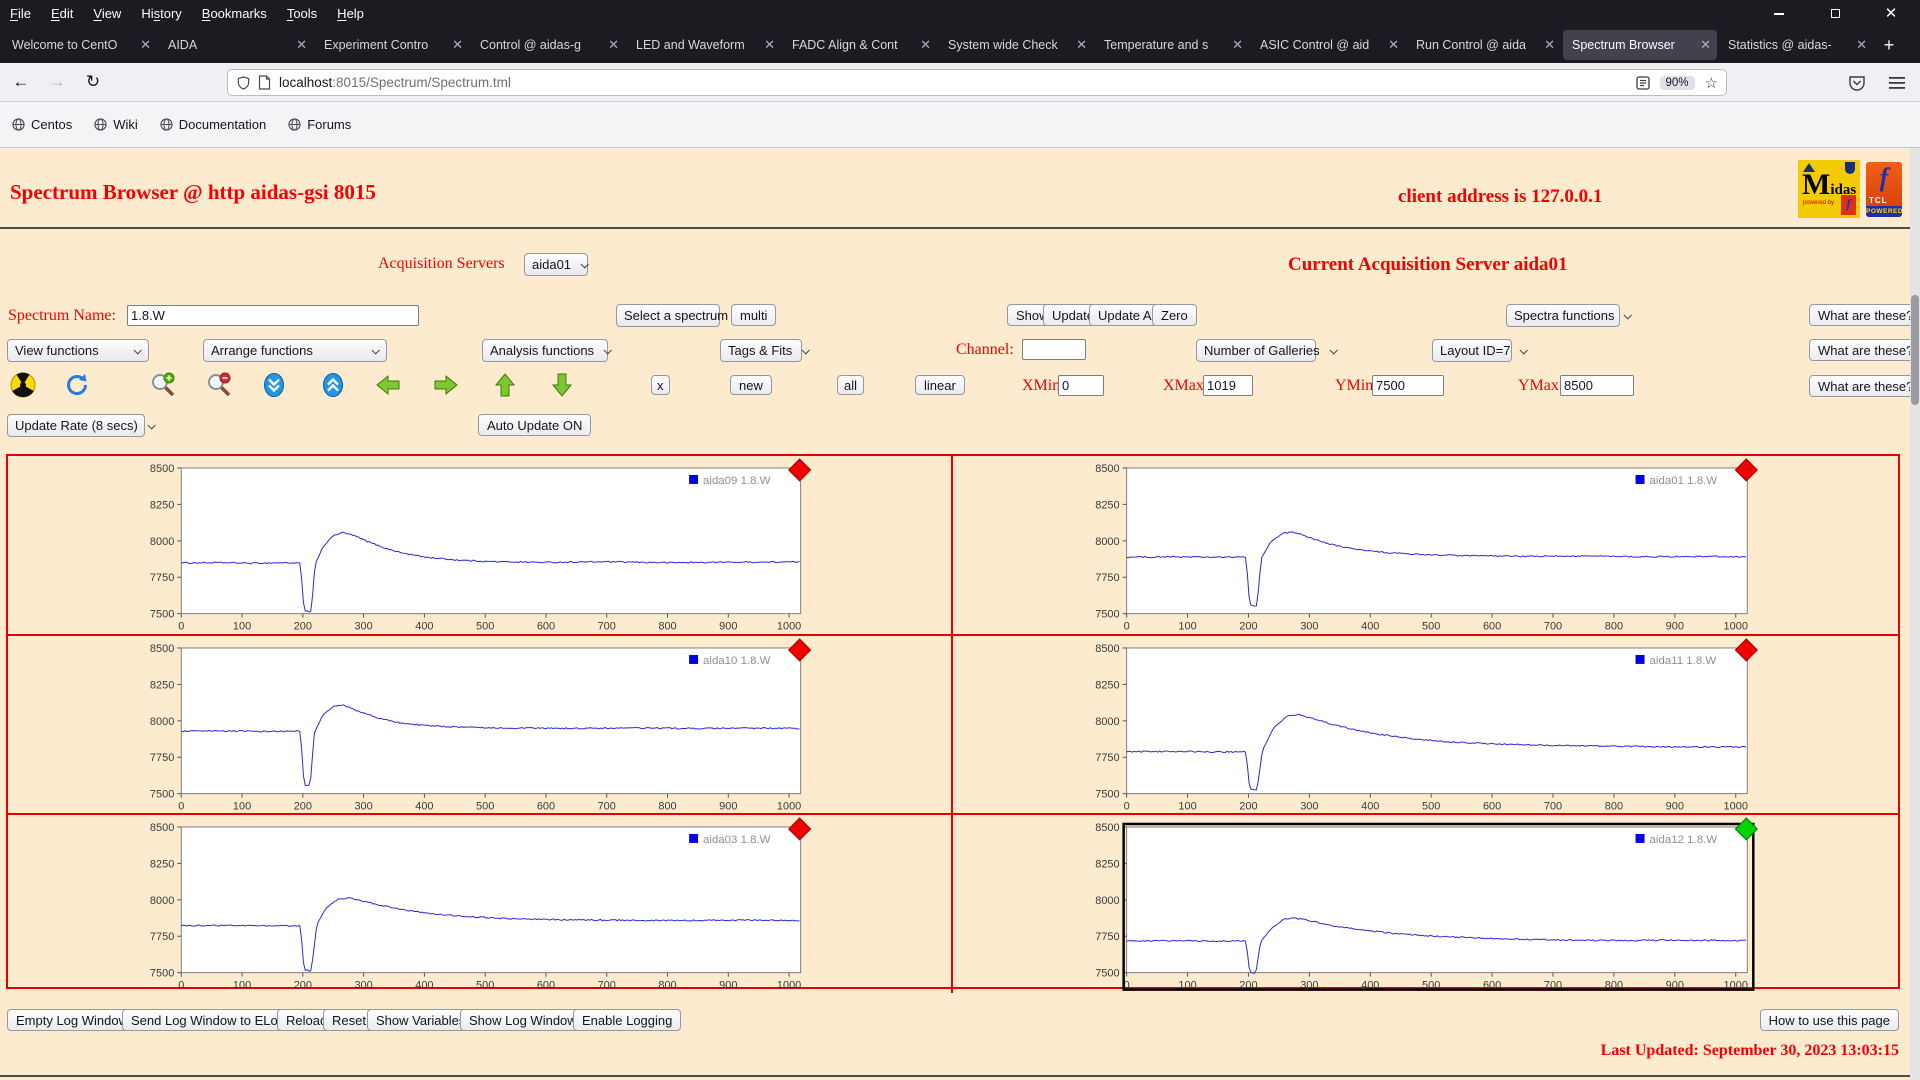  Describe the element at coordinates (243, 83) in the screenshot. I see `shield-icon` at that location.